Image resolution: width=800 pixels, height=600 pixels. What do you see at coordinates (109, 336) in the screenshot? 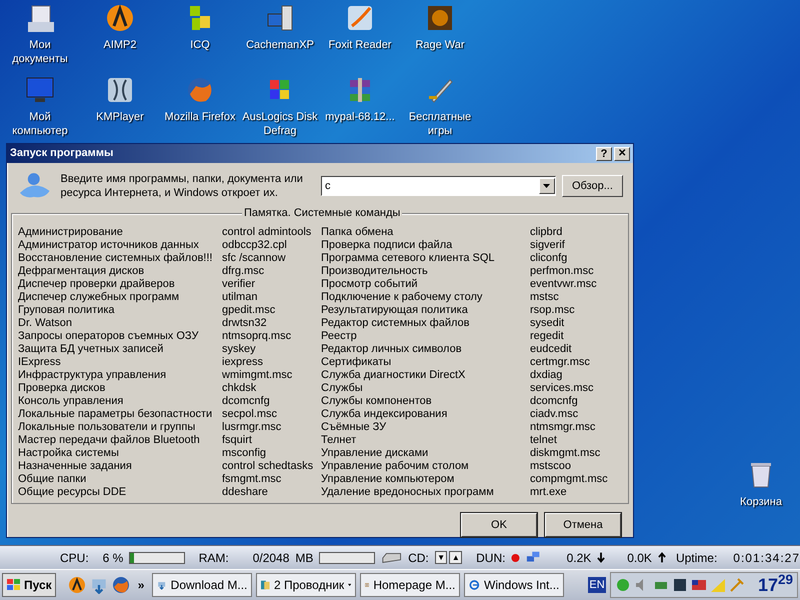
I see `command-name: Запросы операторов съемных ОЗУ` at bounding box center [109, 336].